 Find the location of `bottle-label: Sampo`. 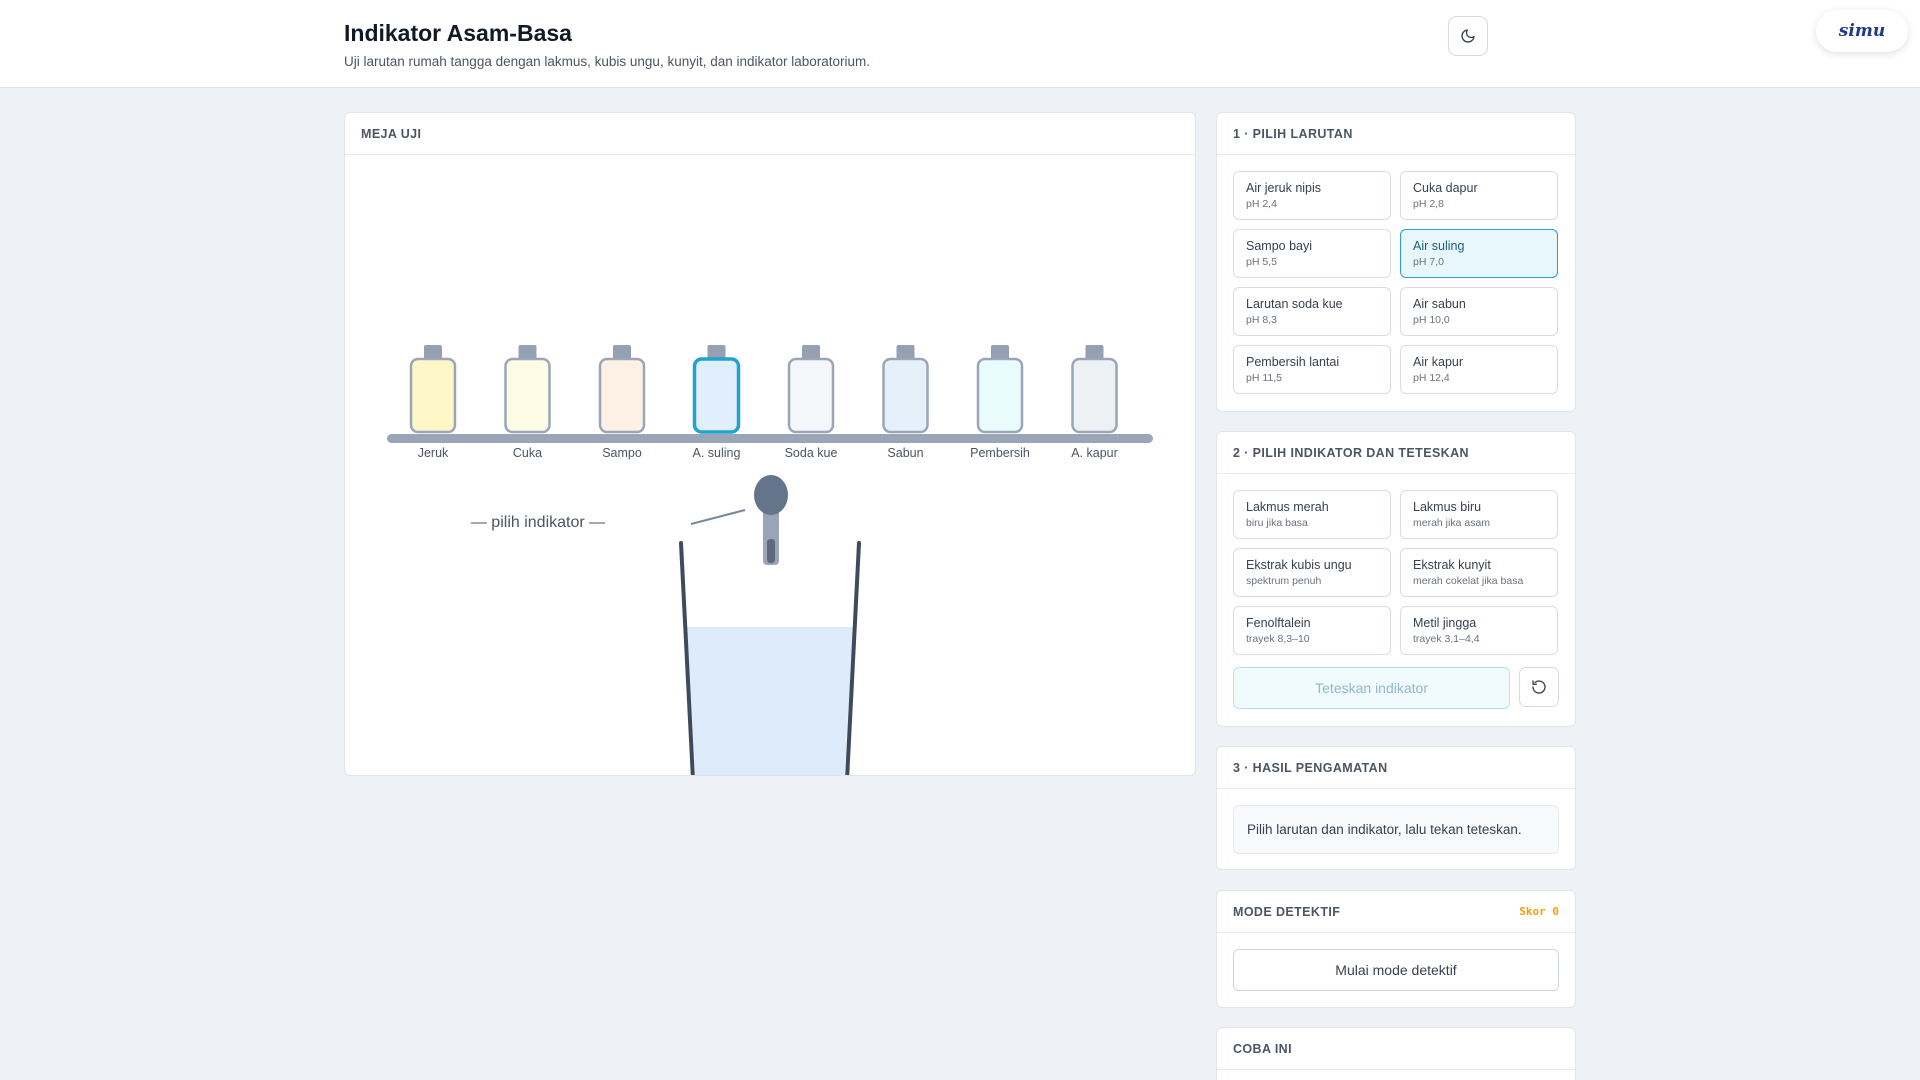

bottle-label: Sampo is located at coordinates (622, 453).